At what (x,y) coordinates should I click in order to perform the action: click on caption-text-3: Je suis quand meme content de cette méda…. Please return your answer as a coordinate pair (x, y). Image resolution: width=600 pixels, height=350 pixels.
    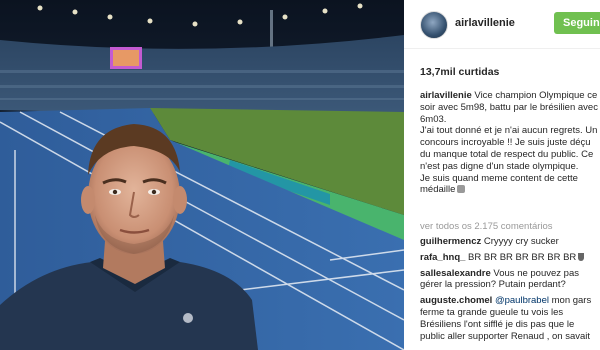
    Looking at the image, I should click on (499, 184).